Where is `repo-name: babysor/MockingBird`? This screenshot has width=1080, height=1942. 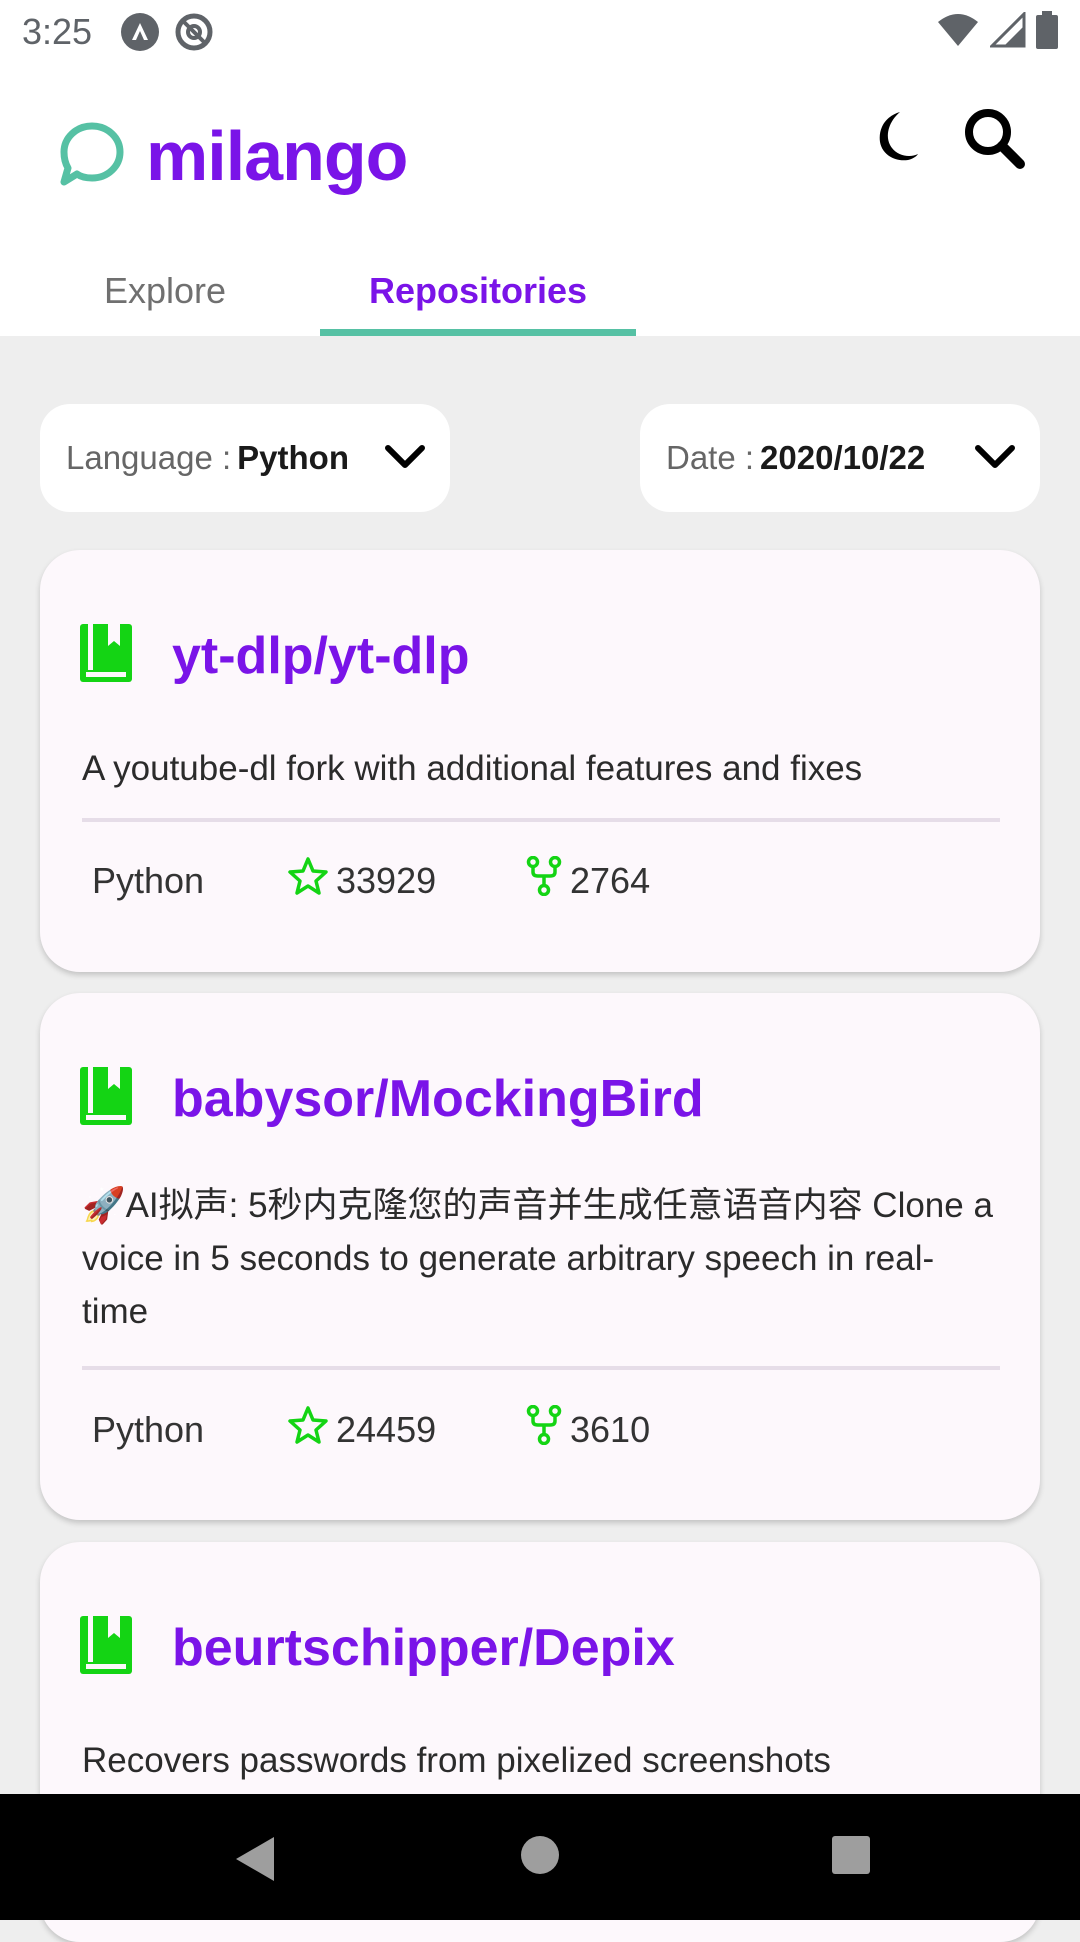 repo-name: babysor/MockingBird is located at coordinates (438, 1099).